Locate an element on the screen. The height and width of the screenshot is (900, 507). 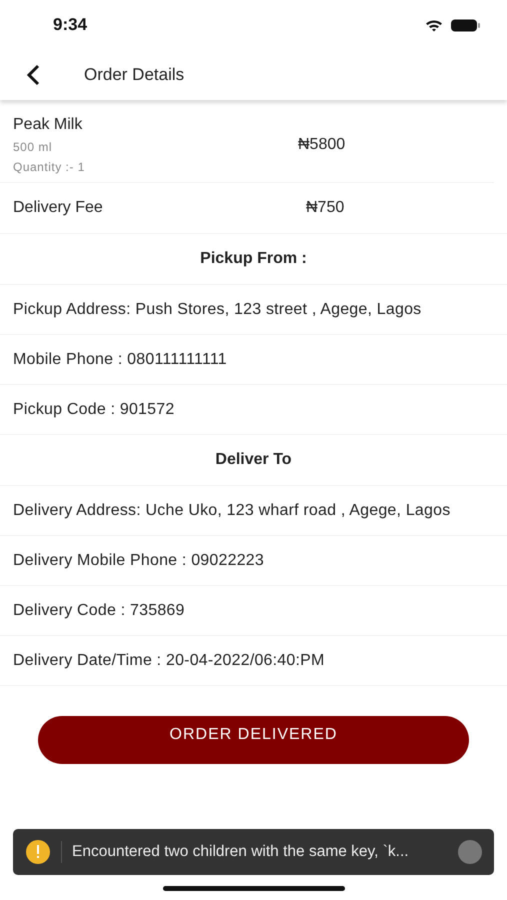
section-heading: Deliver To is located at coordinates (253, 460).